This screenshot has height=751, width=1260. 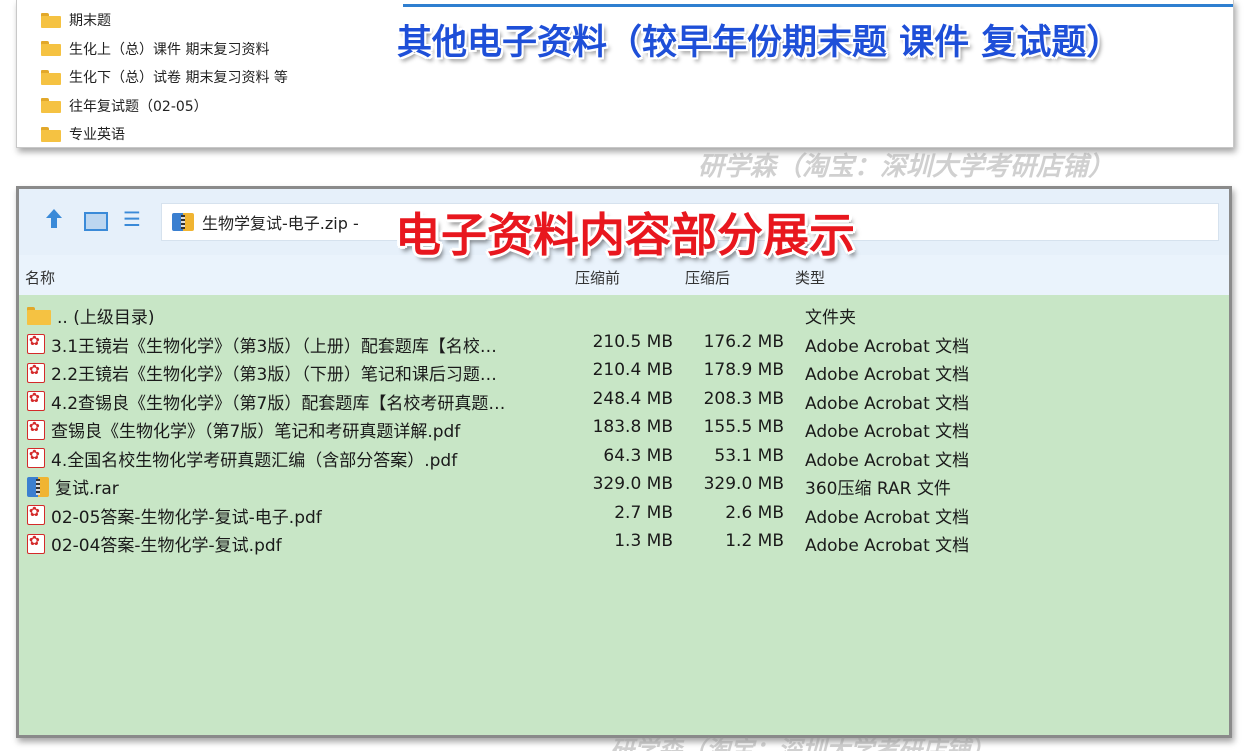 What do you see at coordinates (743, 484) in the screenshot?
I see `size-after: 329.0 MB` at bounding box center [743, 484].